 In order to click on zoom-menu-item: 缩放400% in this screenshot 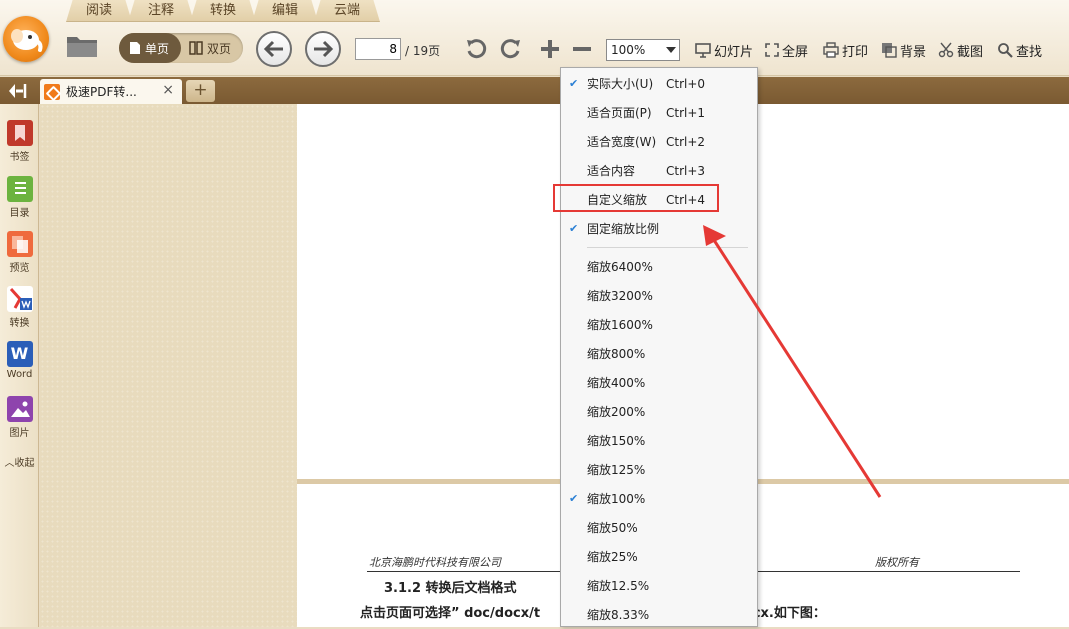, I will do `click(659, 383)`.